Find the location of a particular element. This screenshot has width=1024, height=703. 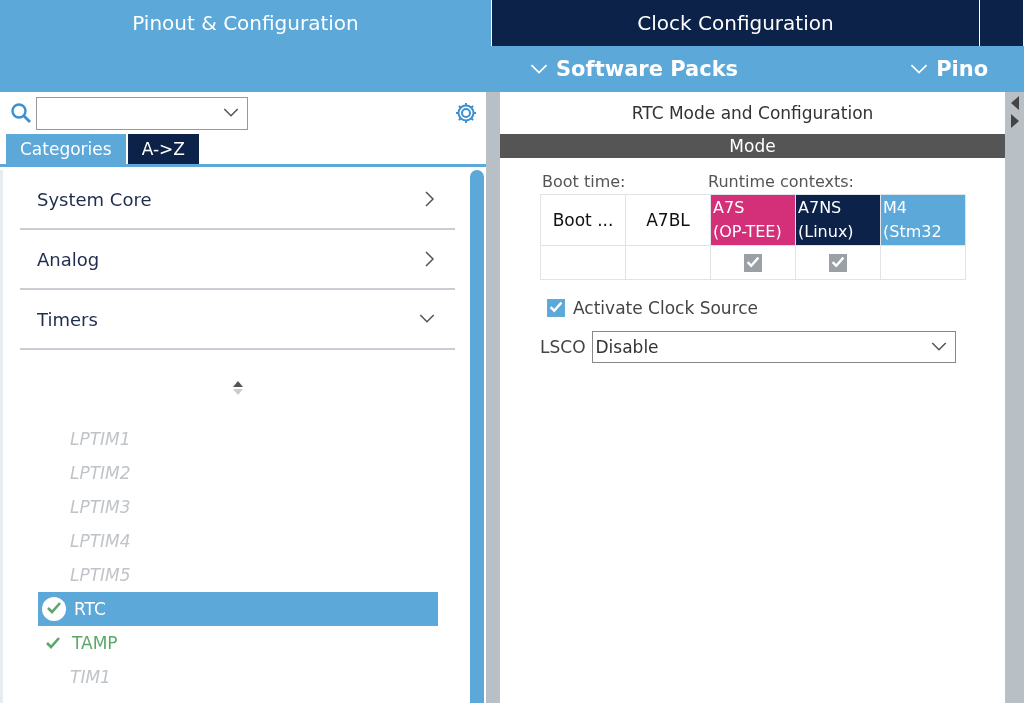

menu-label: Pino is located at coordinates (962, 69).